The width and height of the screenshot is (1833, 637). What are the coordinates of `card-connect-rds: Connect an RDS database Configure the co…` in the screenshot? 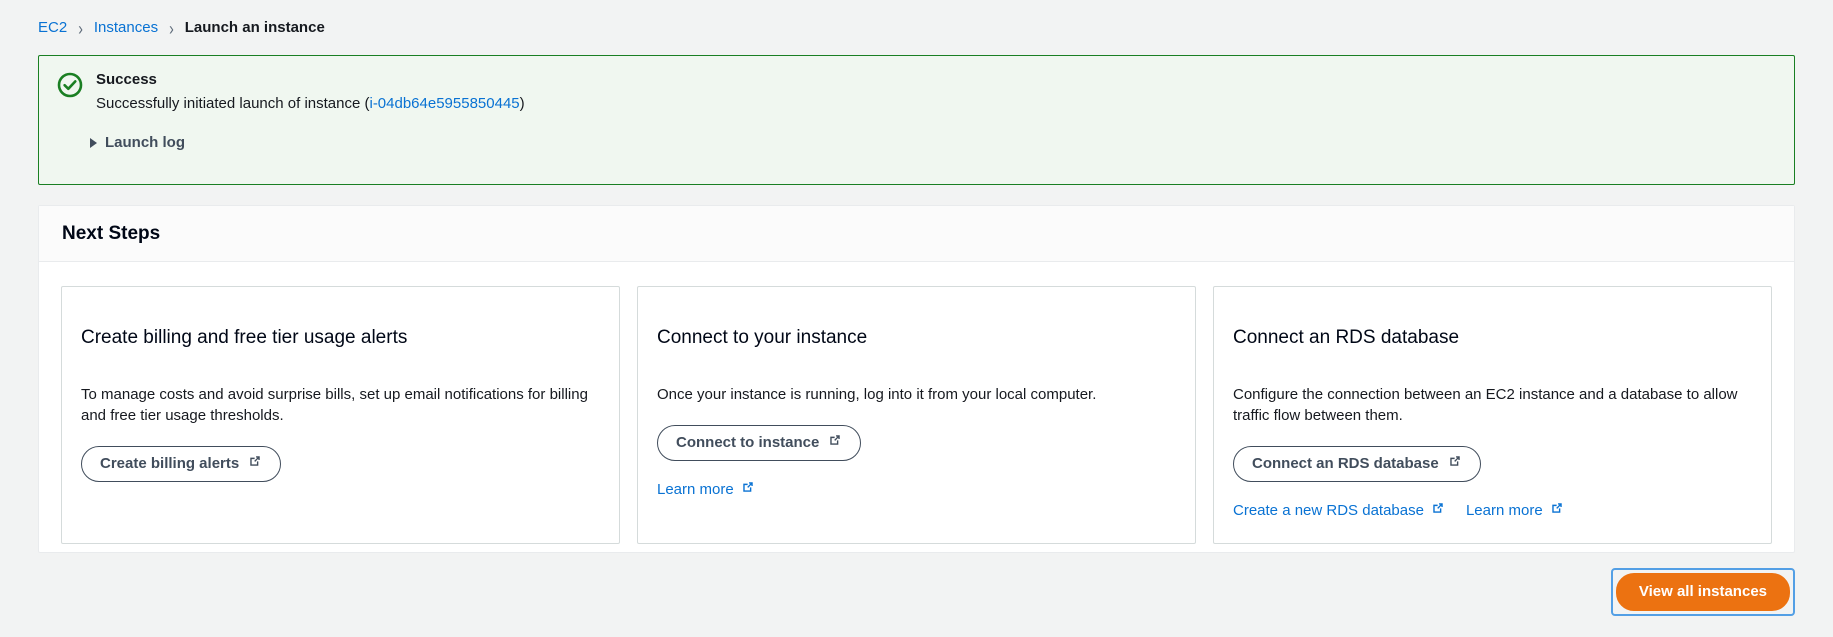 It's located at (1492, 415).